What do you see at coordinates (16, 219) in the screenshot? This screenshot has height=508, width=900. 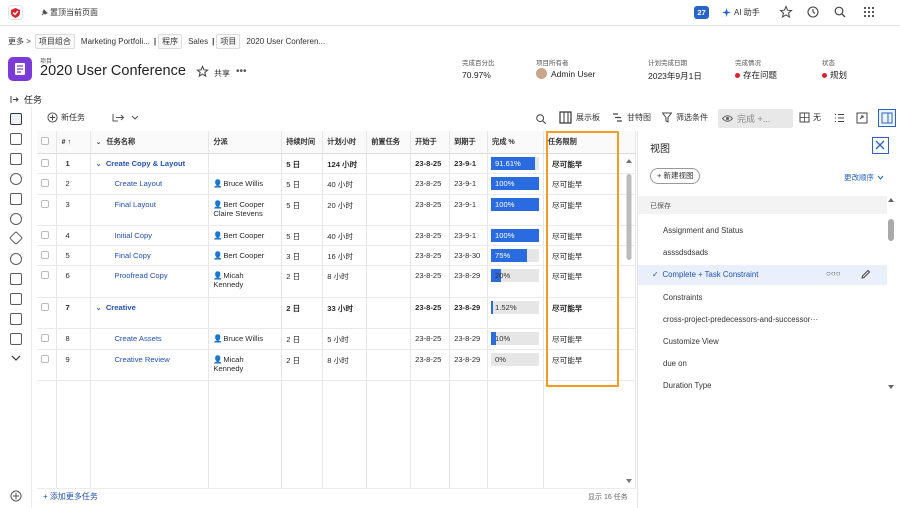 I see `comments-nav-icon` at bounding box center [16, 219].